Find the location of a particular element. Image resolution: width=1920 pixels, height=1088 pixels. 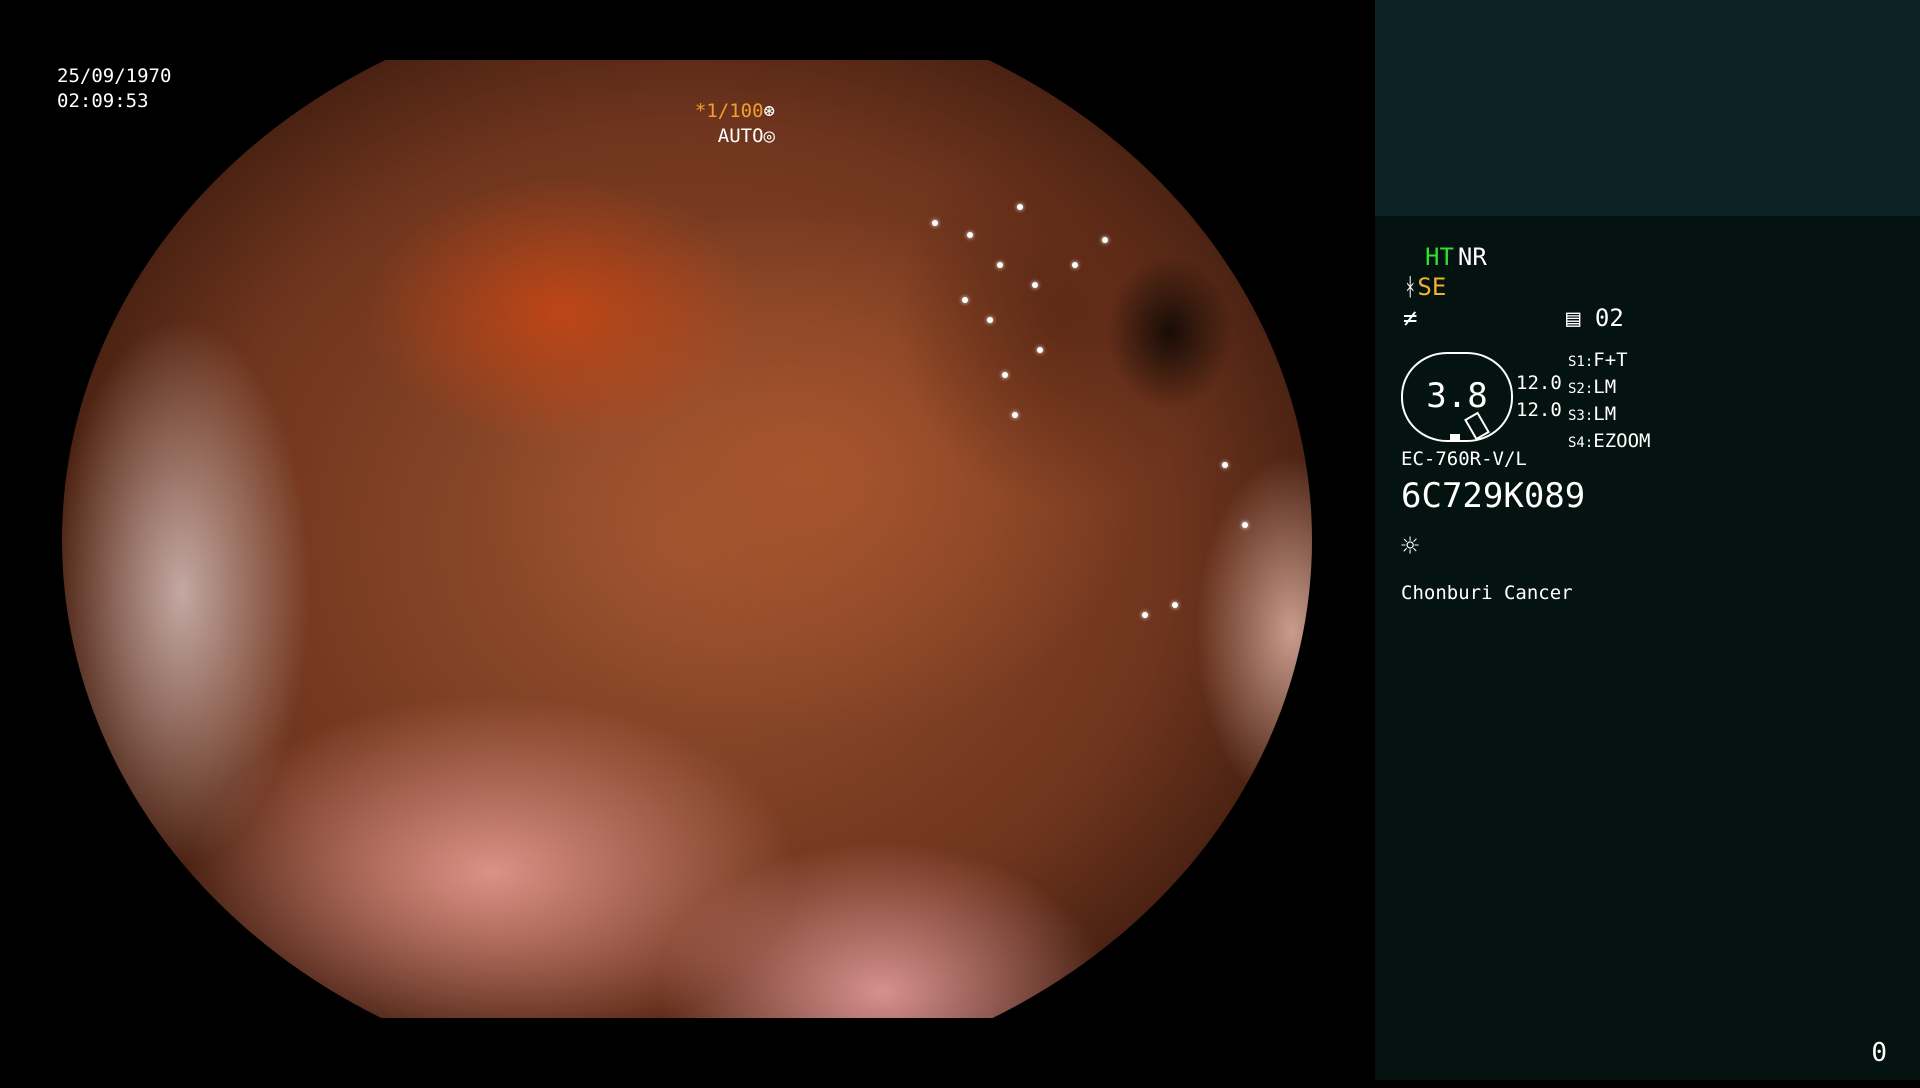

switch-value: F+T is located at coordinates (1610, 360).